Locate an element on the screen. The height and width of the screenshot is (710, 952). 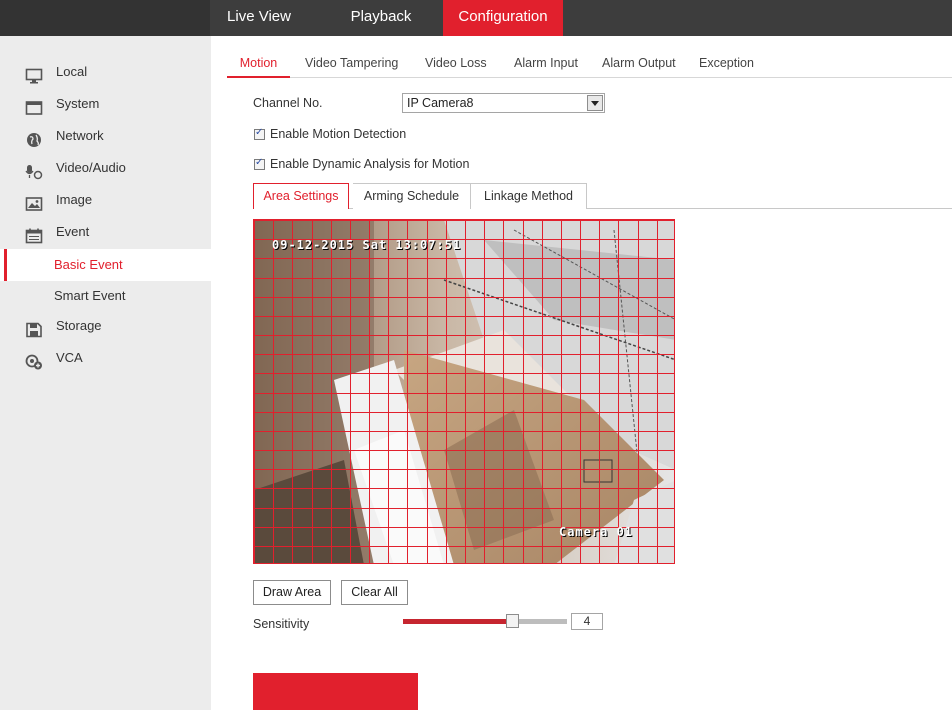
sidebar-item-label: Local is located at coordinates (72, 71).